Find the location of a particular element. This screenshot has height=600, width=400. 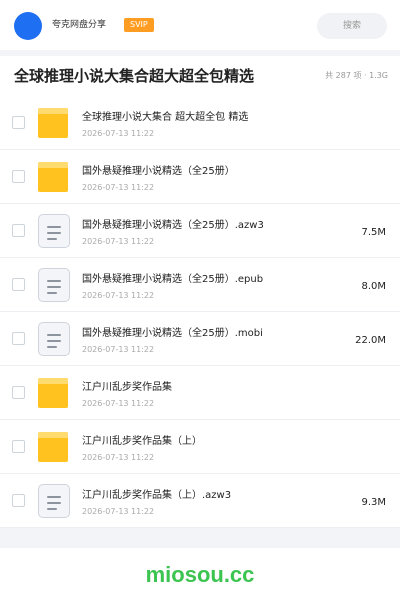

file-name: 江户川乱步奖作品集（上）.azw3 is located at coordinates (157, 495).